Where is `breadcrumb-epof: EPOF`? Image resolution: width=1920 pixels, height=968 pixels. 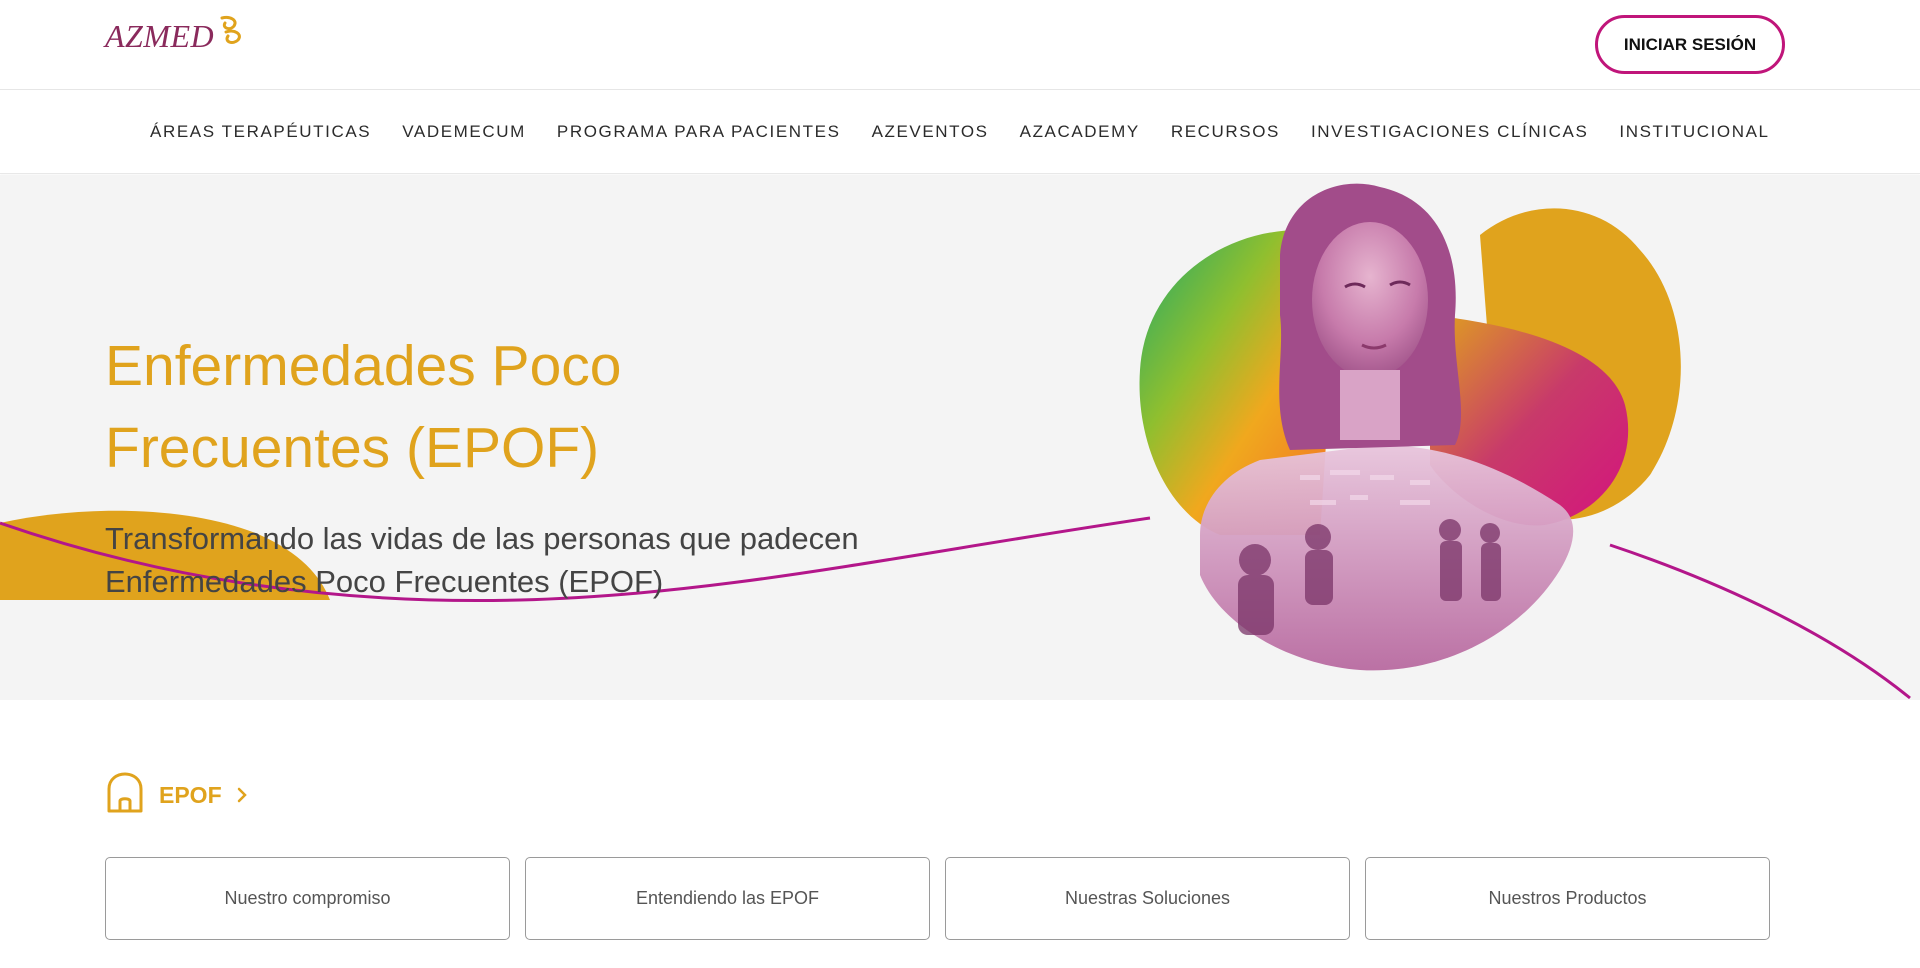 breadcrumb-epof: EPOF is located at coordinates (190, 795).